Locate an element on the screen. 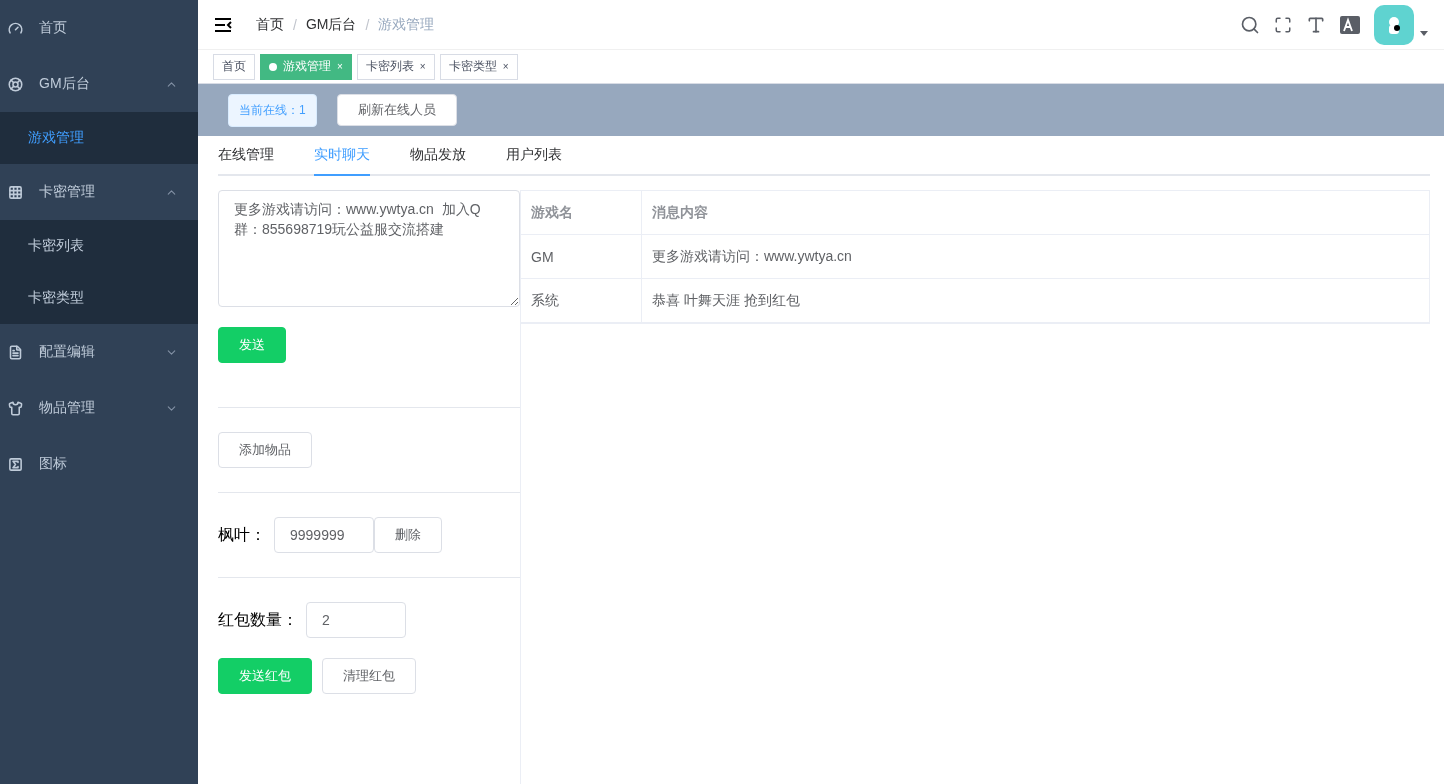 The height and width of the screenshot is (784, 1444). column-header: 消息内容 is located at coordinates (1035, 212).